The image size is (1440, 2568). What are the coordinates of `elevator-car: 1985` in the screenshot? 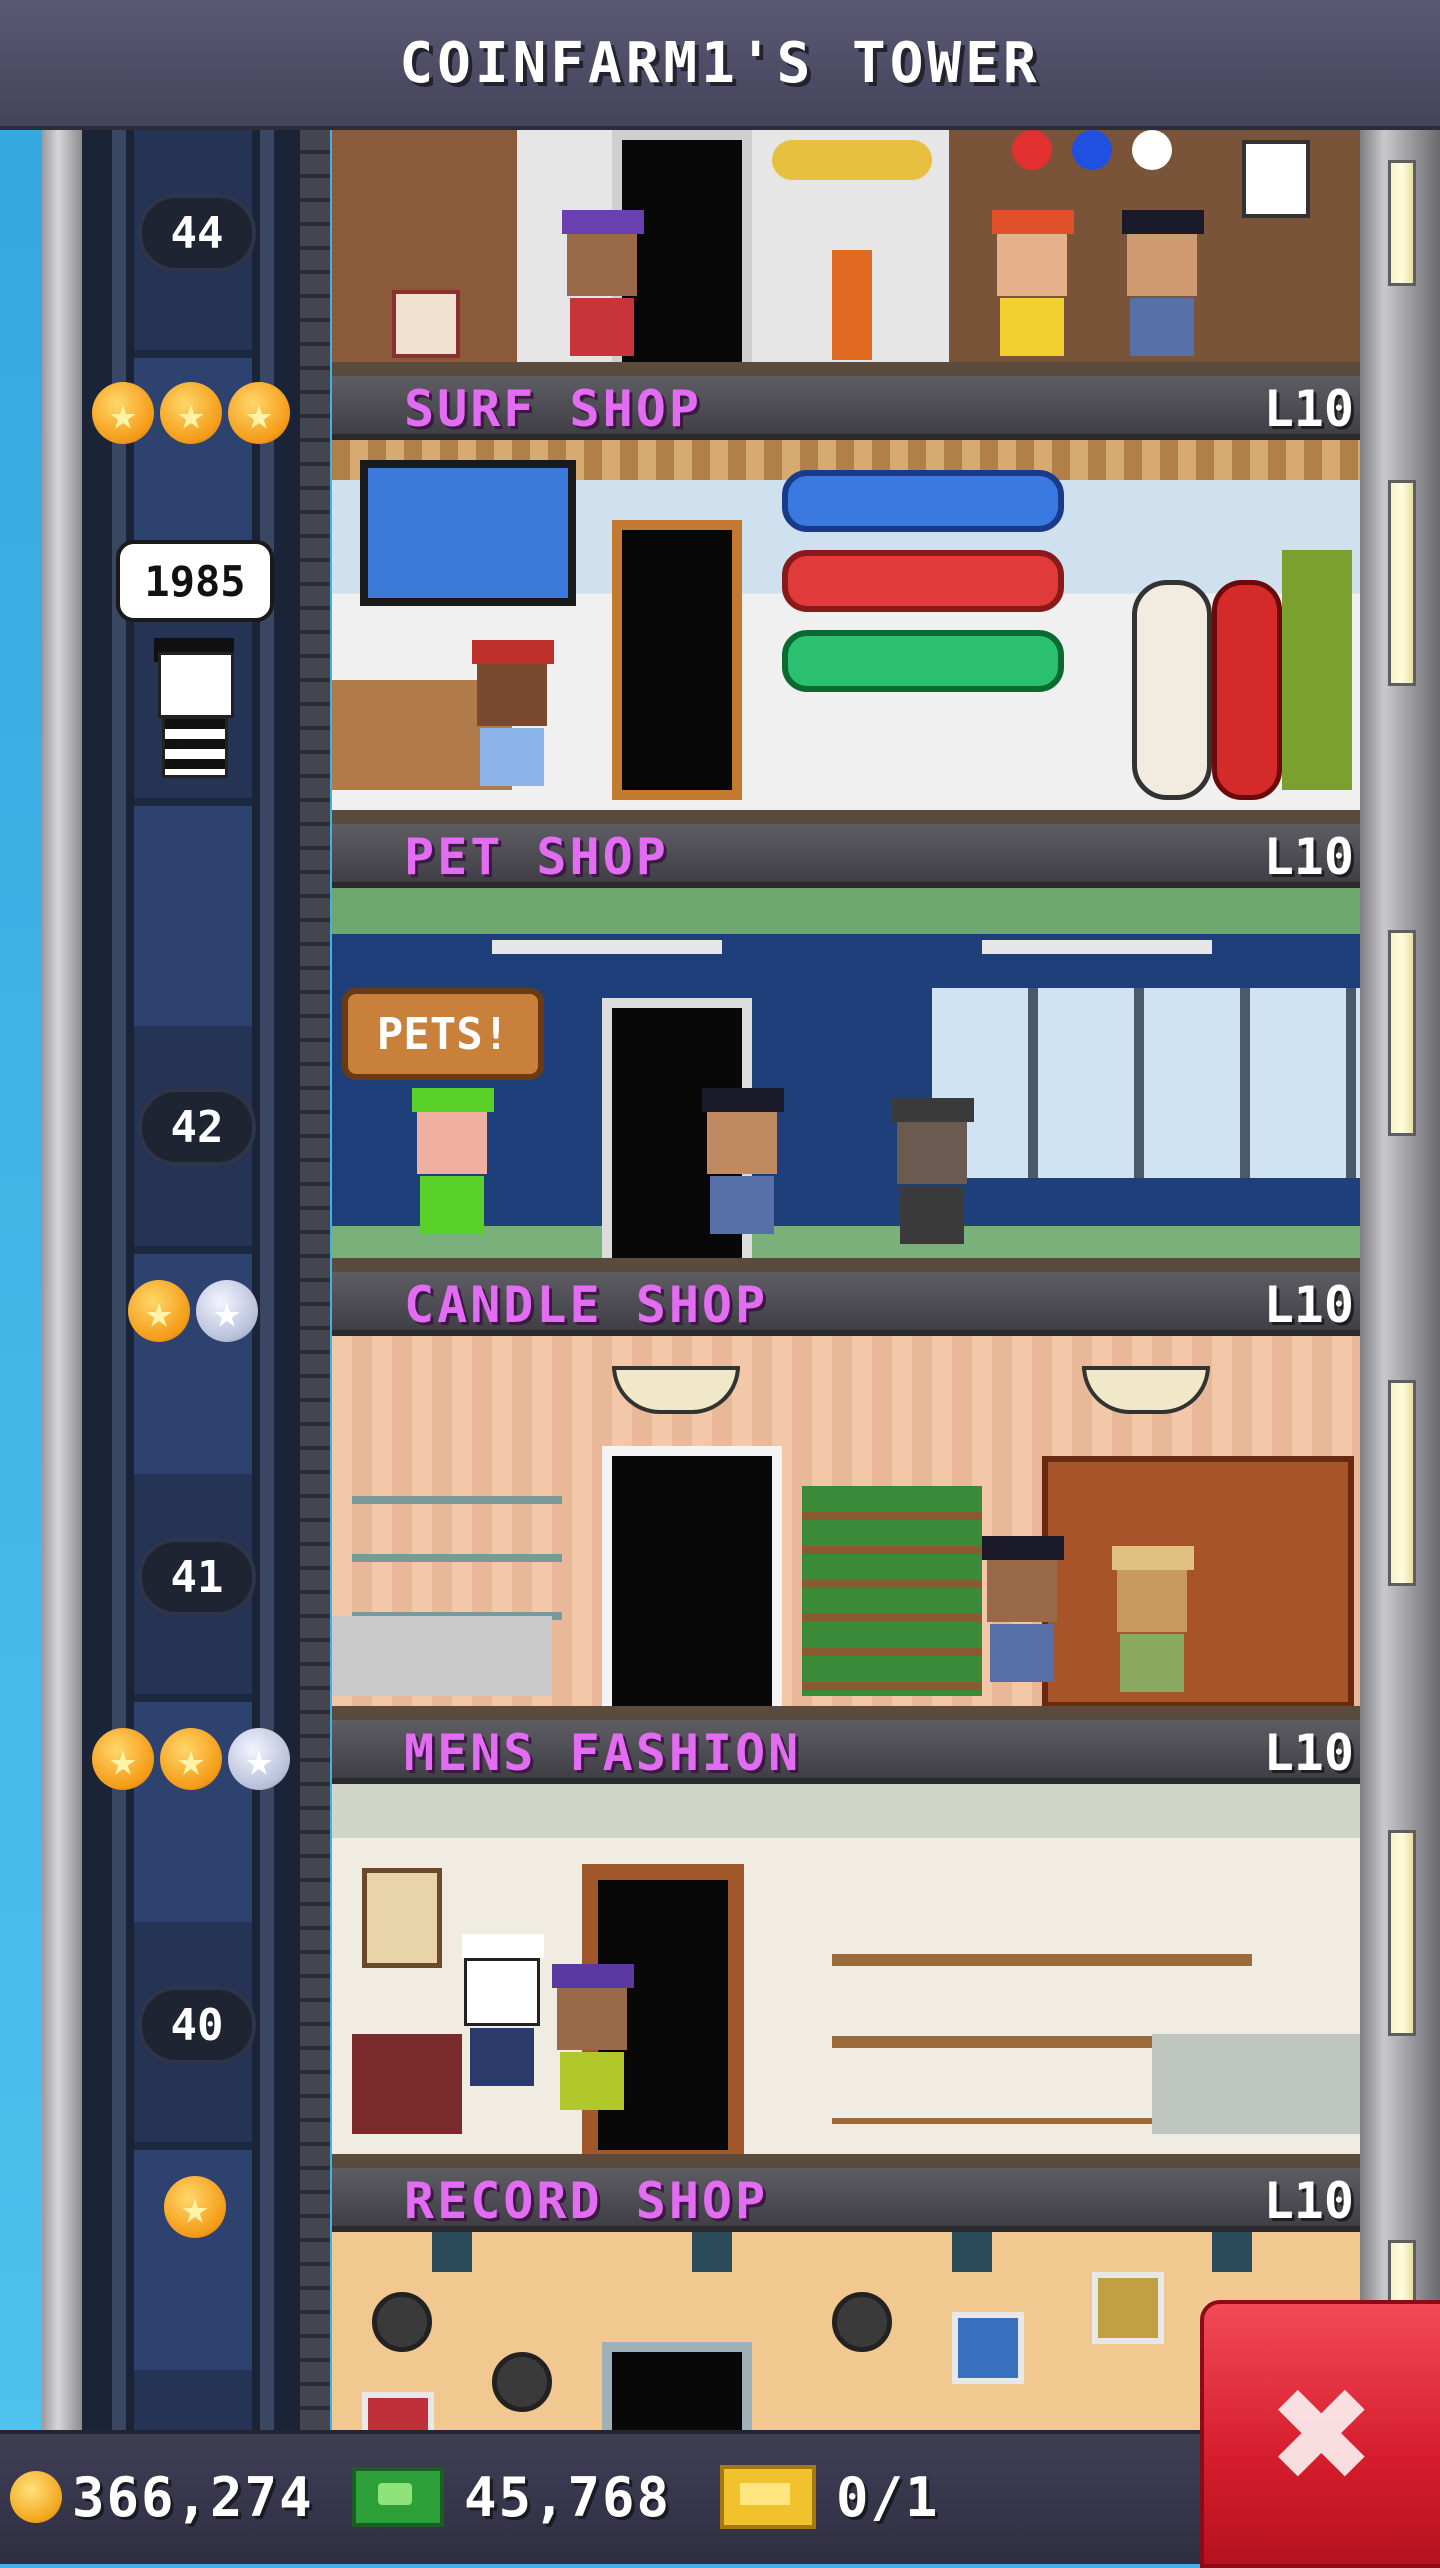 It's located at (193, 665).